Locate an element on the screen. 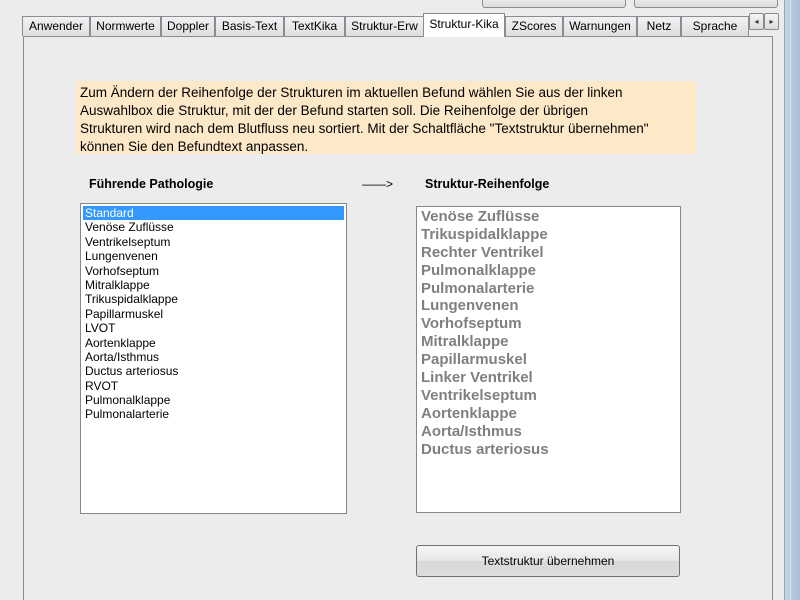 This screenshot has width=800, height=600. tab-label: Struktur-Kika is located at coordinates (464, 24).